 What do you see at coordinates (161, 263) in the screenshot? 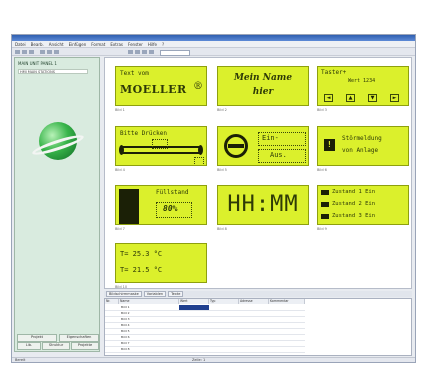
I see `lcd-panel-10: T= 25.3 °C T= 21.5 °C` at bounding box center [161, 263].